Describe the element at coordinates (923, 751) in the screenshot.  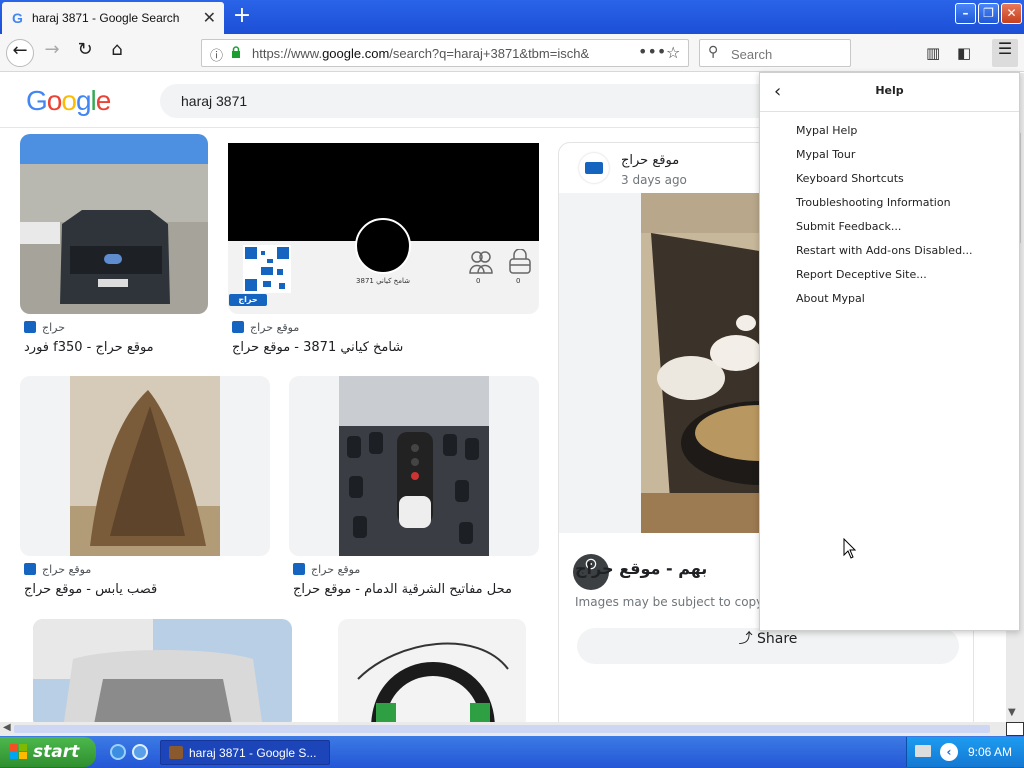
I see `keyboard-icon` at that location.